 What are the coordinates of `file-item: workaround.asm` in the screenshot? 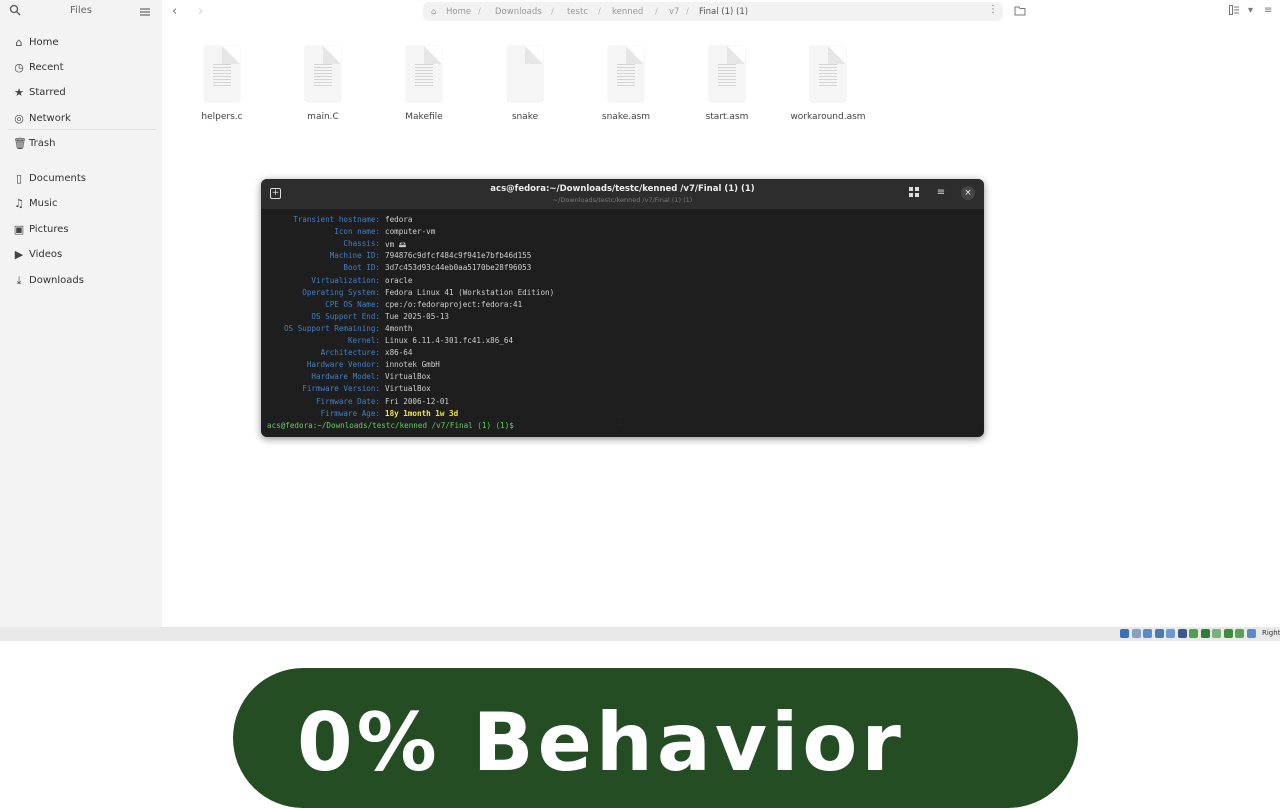 It's located at (828, 86).